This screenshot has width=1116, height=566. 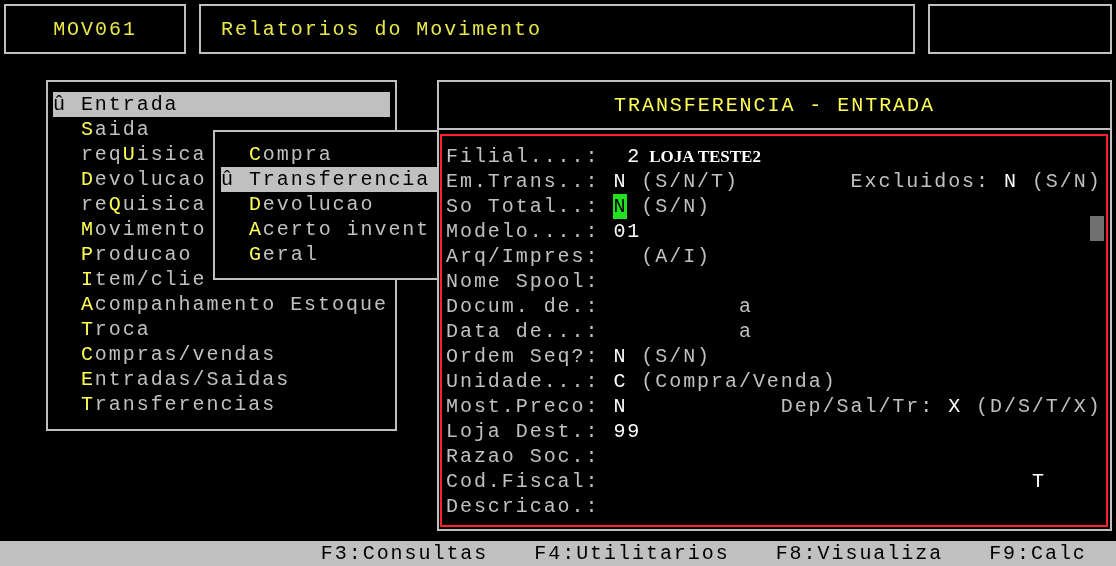 I want to click on field-hint: (A/I), so click(x=676, y=256).